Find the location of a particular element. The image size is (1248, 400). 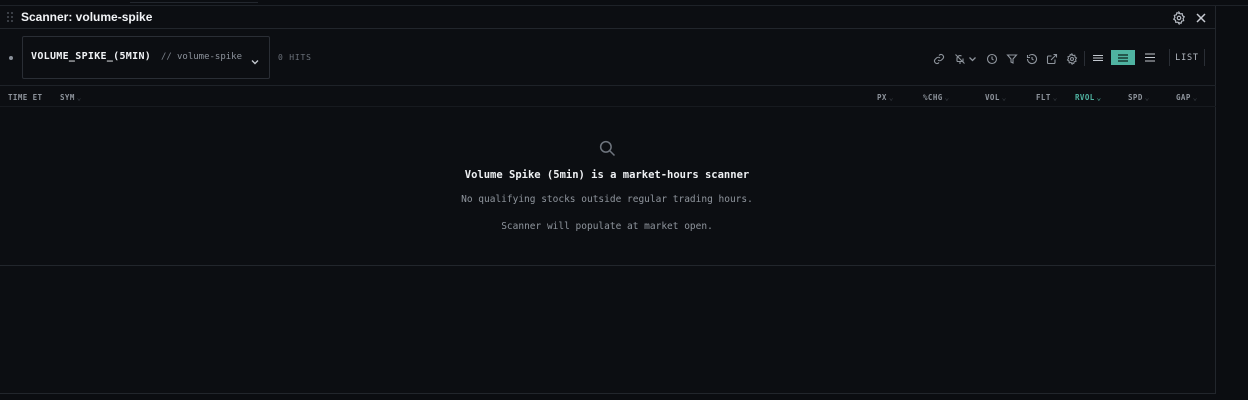

tab-hint is located at coordinates (194, 1).